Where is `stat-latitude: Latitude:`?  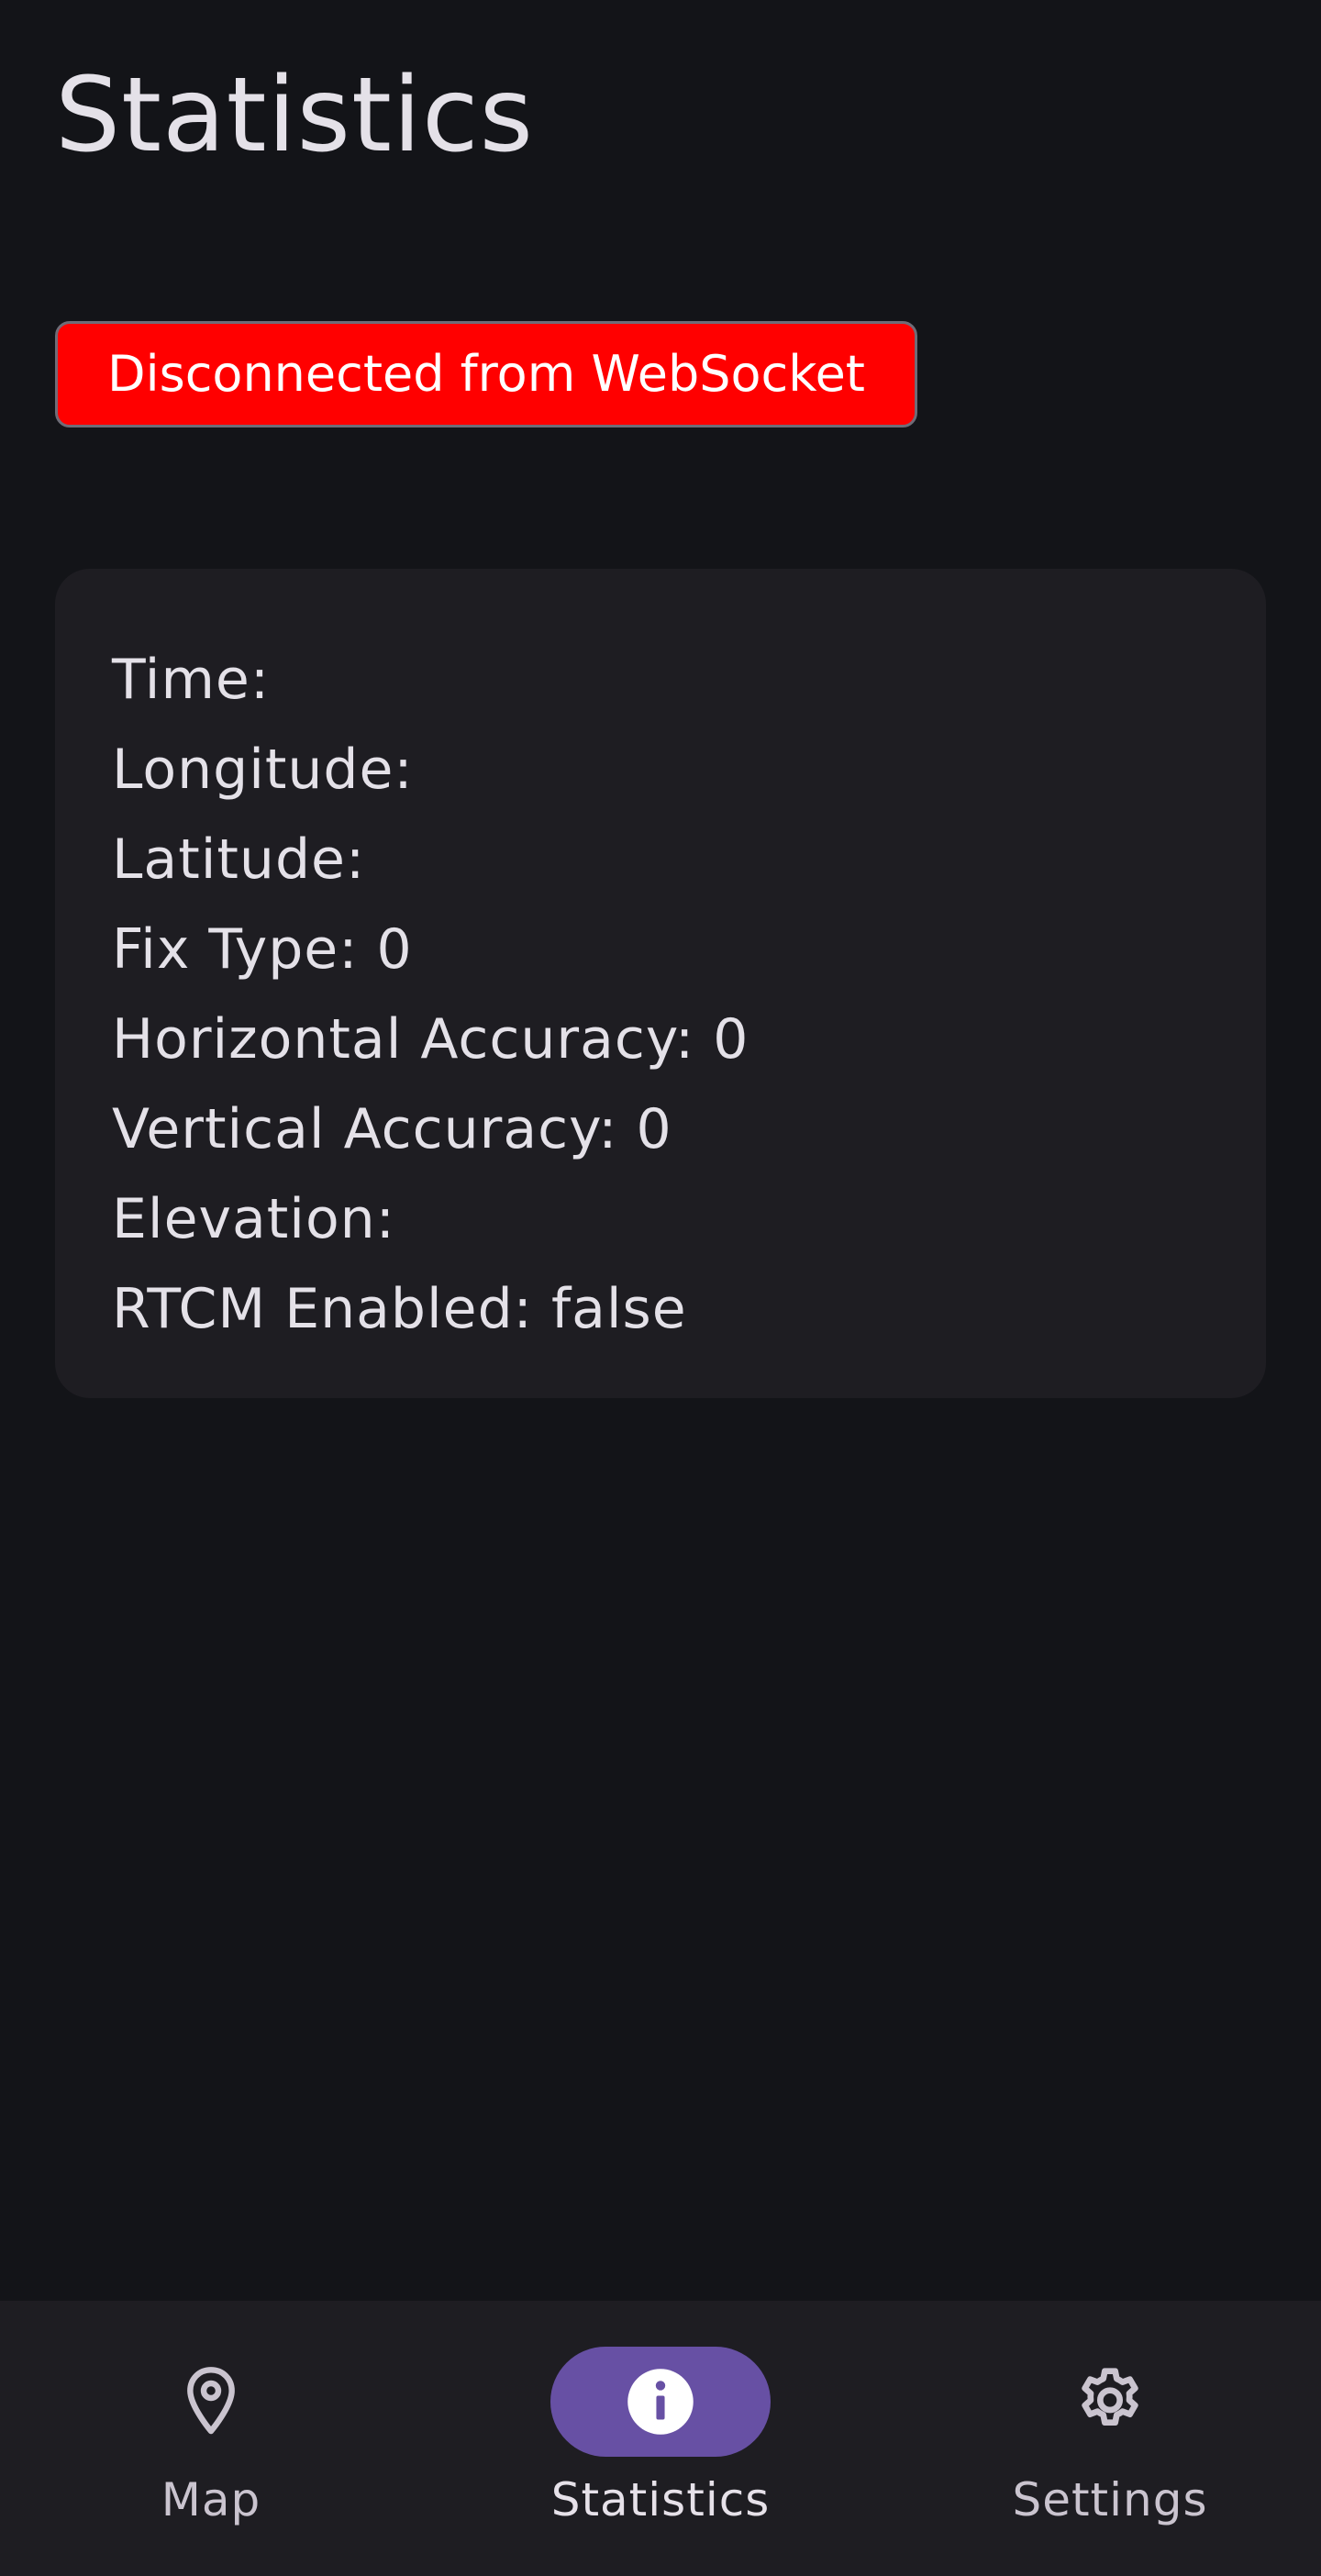
stat-latitude: Latitude: is located at coordinates (689, 860).